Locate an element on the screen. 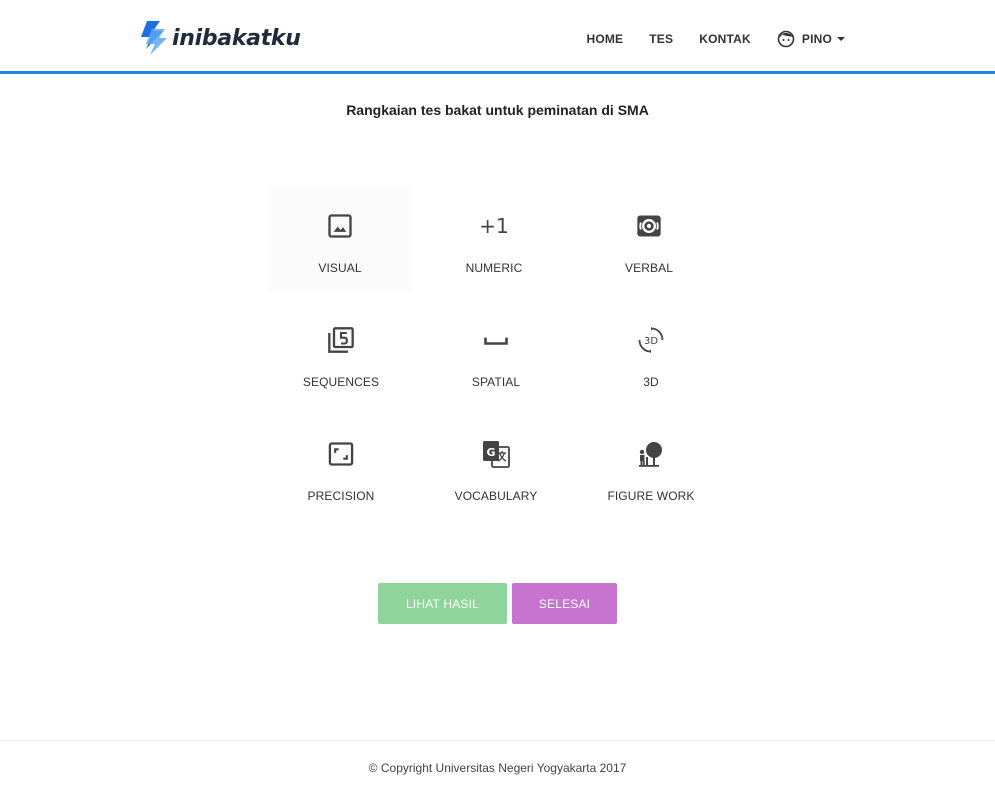  3d-rotation-icon: 3D is located at coordinates (651, 340).